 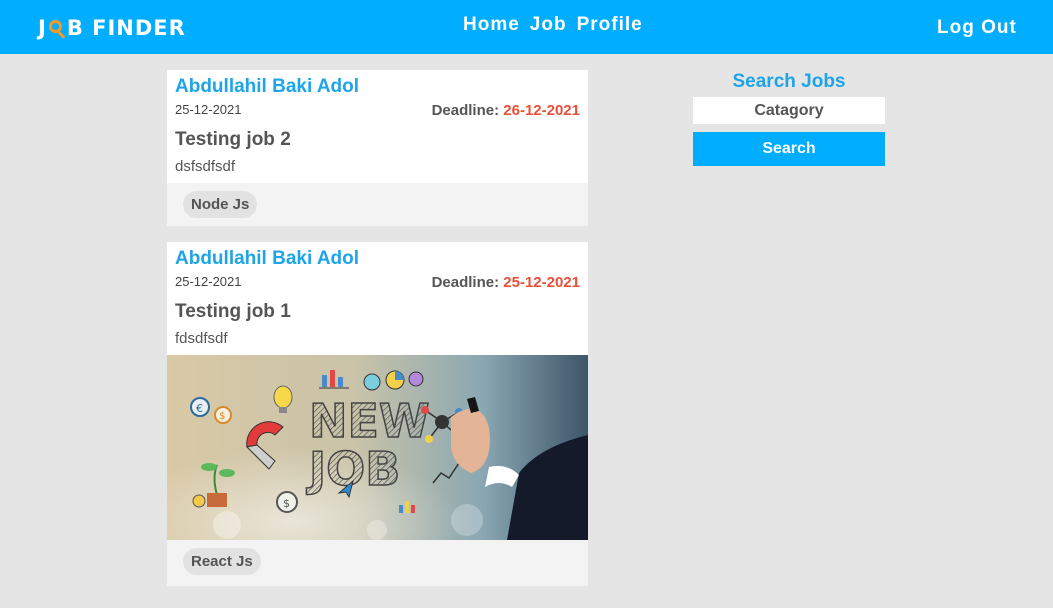 I want to click on search-button: Search, so click(x=789, y=149).